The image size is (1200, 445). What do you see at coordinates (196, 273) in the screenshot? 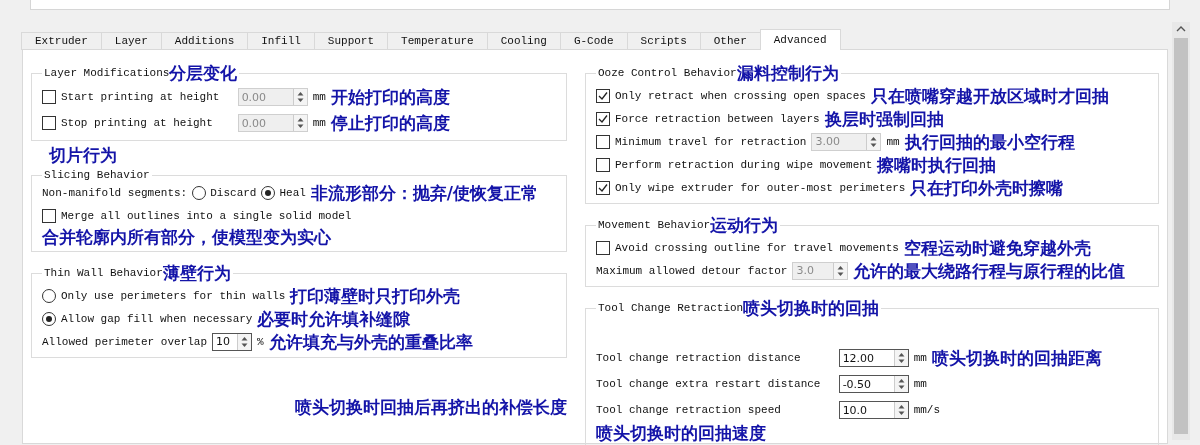
I see `annotation: 薄壁行为` at bounding box center [196, 273].